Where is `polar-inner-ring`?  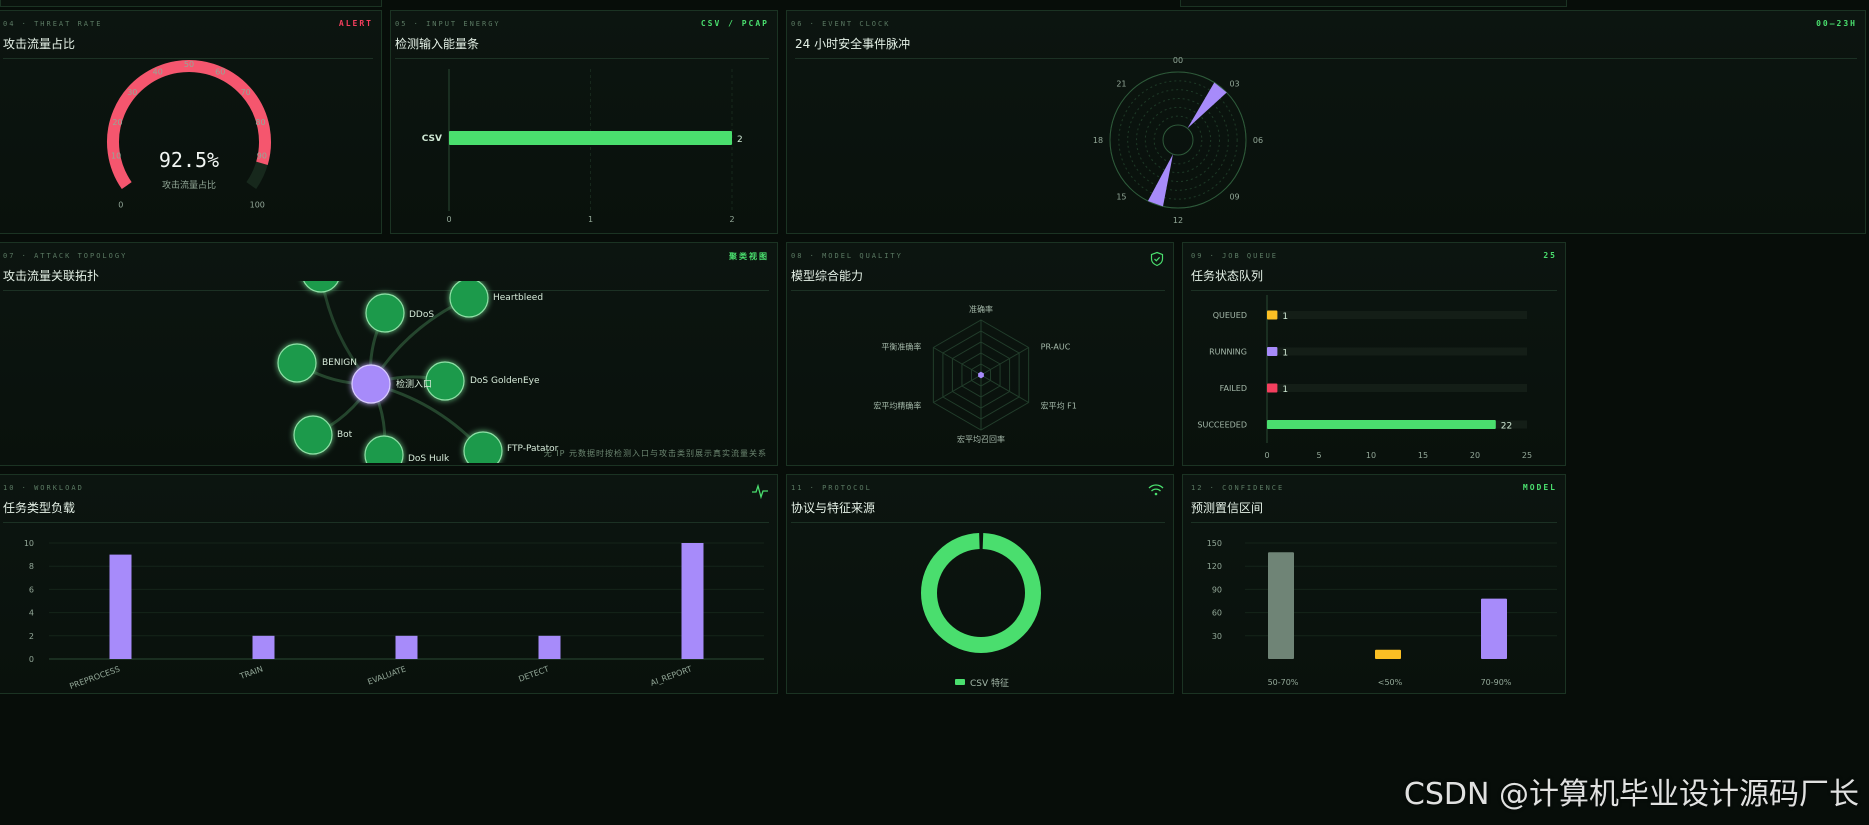
polar-inner-ring is located at coordinates (1178, 140).